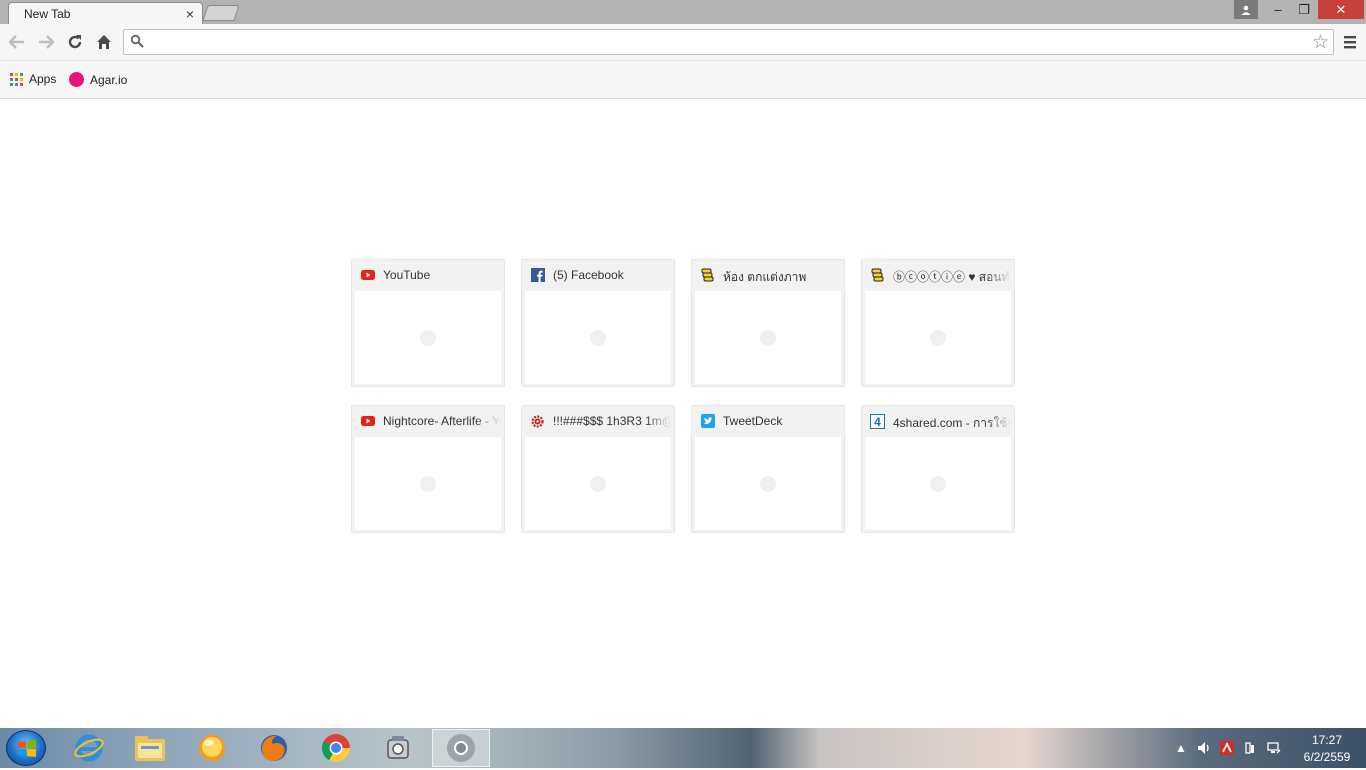 The width and height of the screenshot is (1366, 770). Describe the element at coordinates (1278, 9) in the screenshot. I see `minimize-button: –` at that location.